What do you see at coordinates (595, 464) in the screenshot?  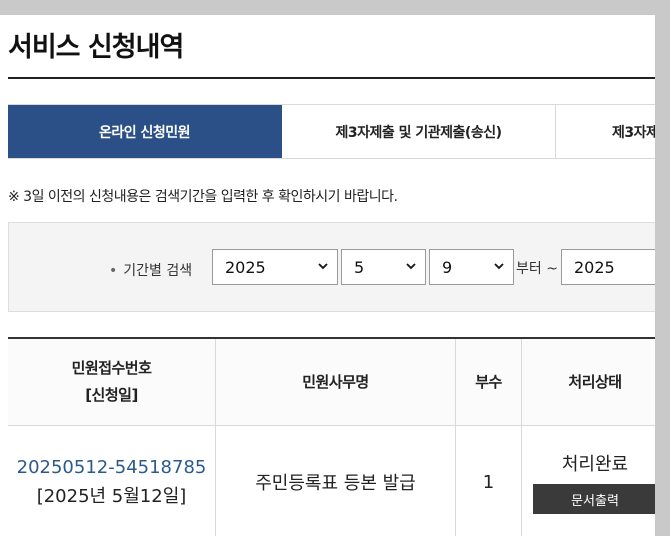 I see `status-text: 처리완료` at bounding box center [595, 464].